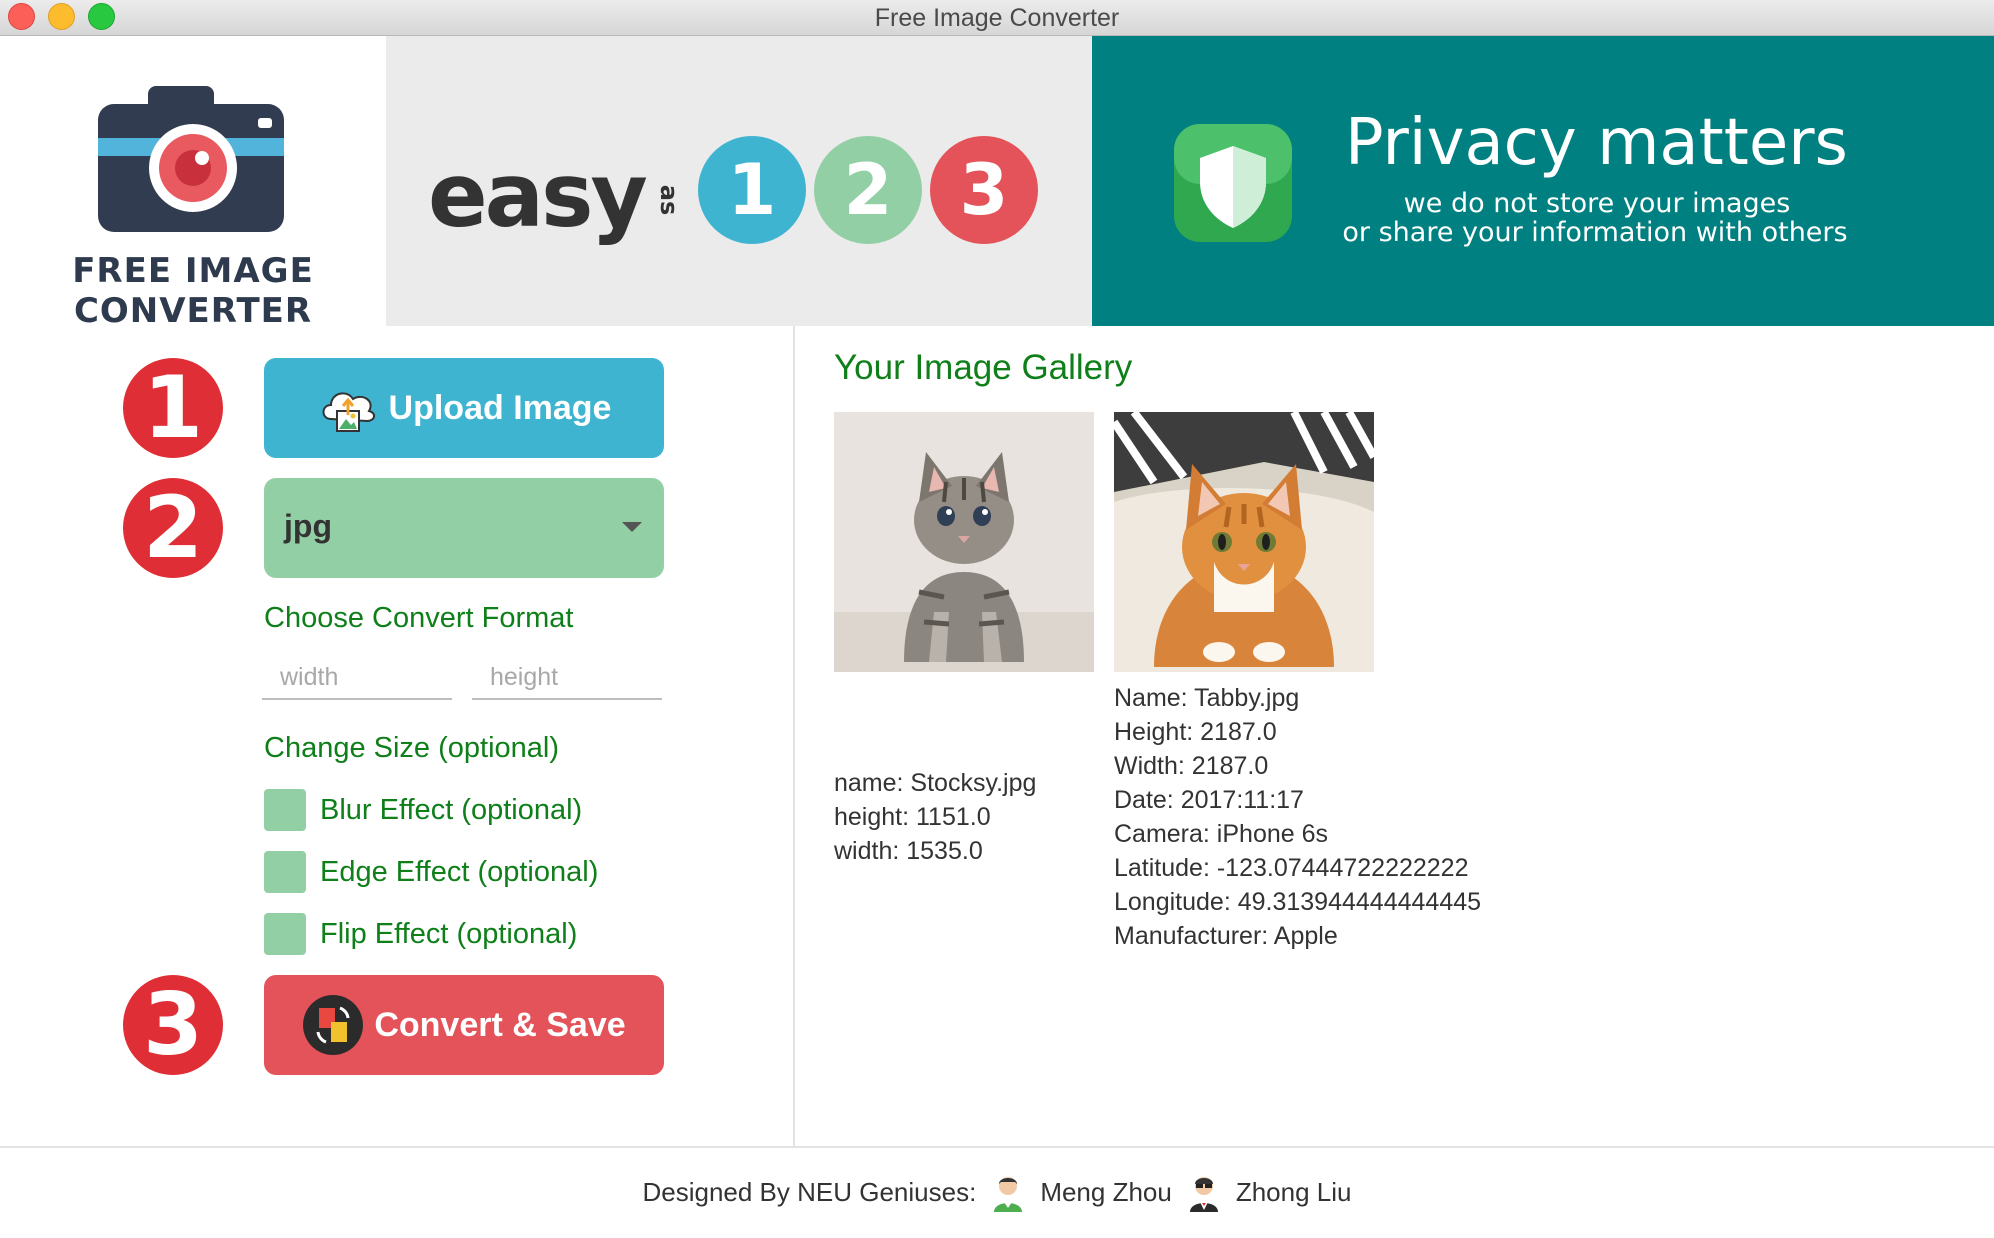  What do you see at coordinates (173, 408) in the screenshot?
I see `step-1-marker: 1` at bounding box center [173, 408].